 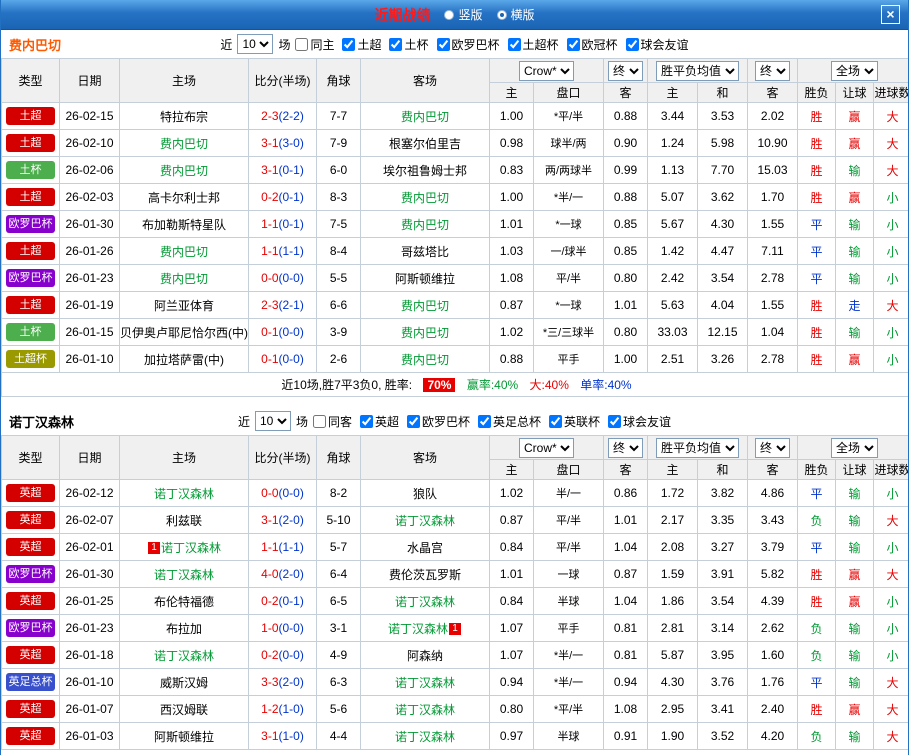 I want to click on layout-option-horizontal: 横版, so click(x=515, y=14).